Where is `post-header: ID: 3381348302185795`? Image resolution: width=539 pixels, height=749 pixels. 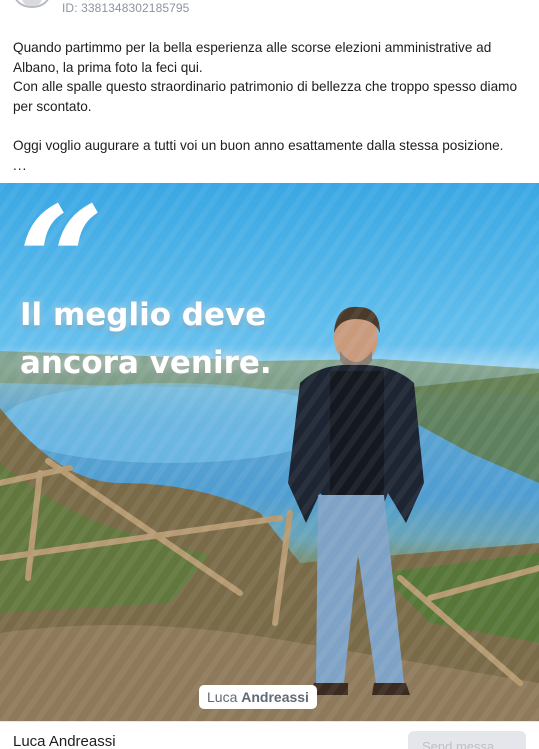
post-header: ID: 3381348302185795 is located at coordinates (269, 10).